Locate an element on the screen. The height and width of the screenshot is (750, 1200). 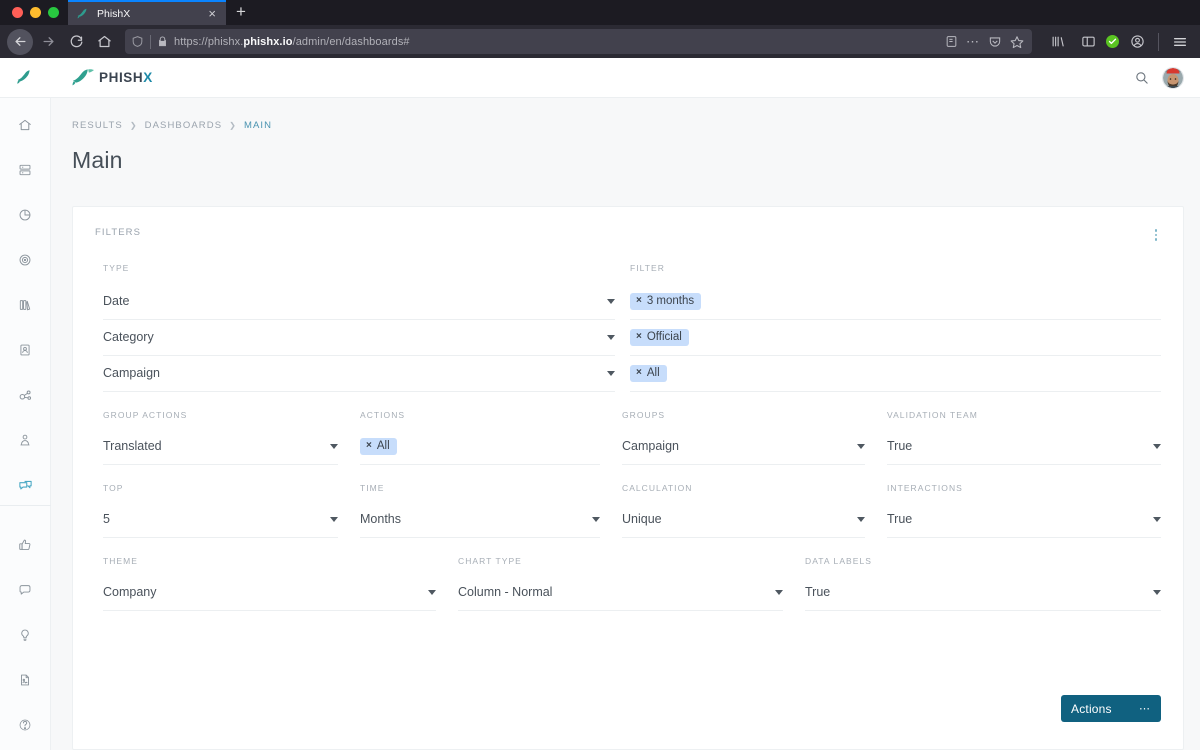
page-actions-icon: ⋯ is located at coordinates (973, 41).